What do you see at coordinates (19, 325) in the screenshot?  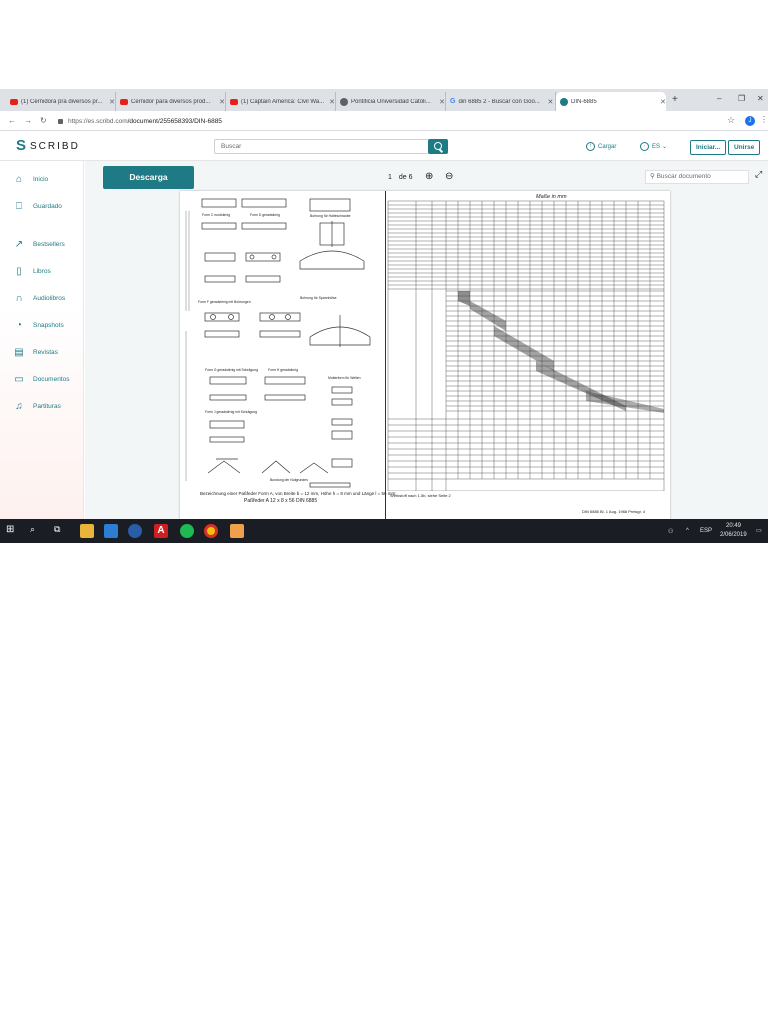 I see `stopwatch-icon: ◔` at bounding box center [19, 325].